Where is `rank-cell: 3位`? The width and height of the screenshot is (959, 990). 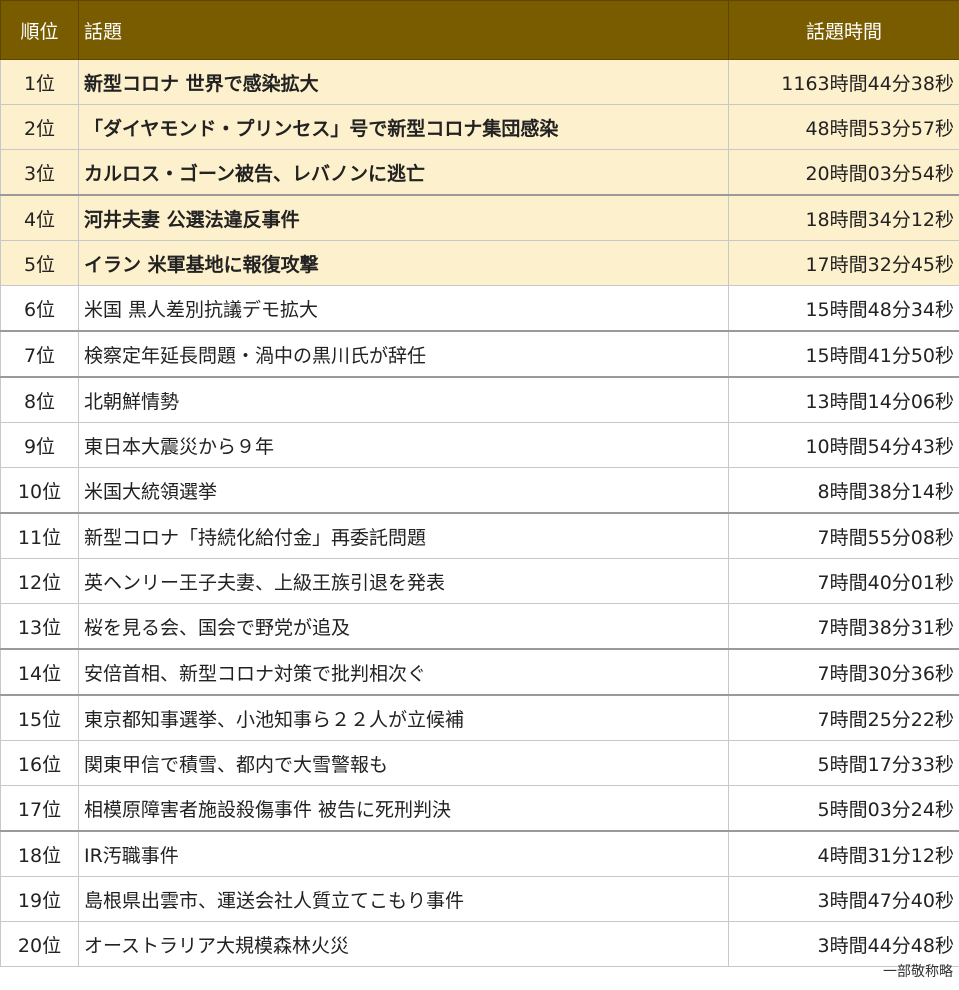 rank-cell: 3位 is located at coordinates (39, 172).